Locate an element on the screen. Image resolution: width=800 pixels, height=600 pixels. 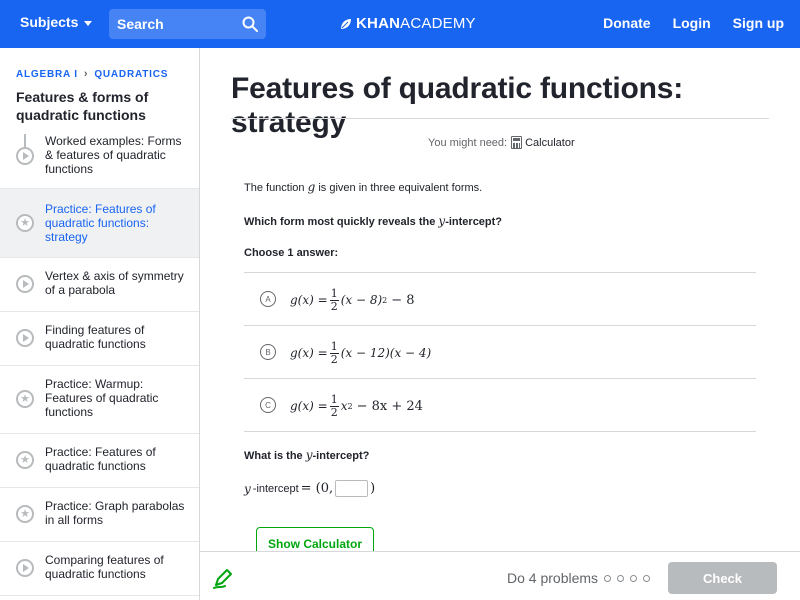
caret-down-icon is located at coordinates (88, 23).